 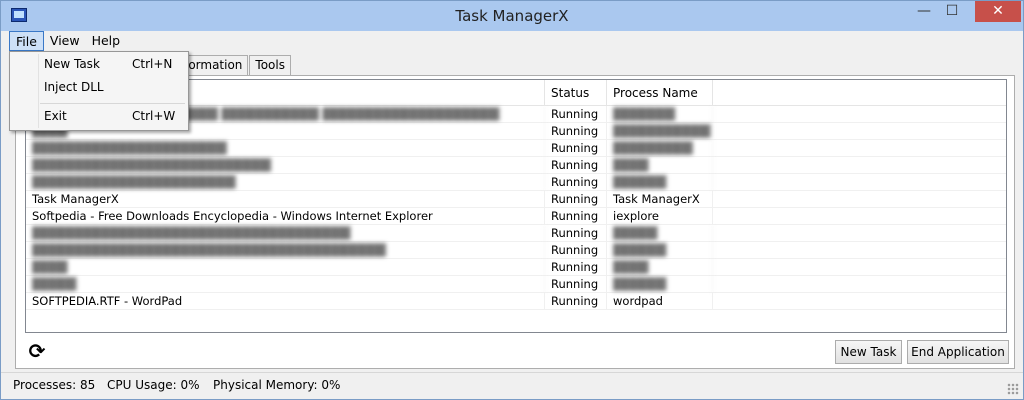 I want to click on close-button: ✕, so click(x=998, y=11).